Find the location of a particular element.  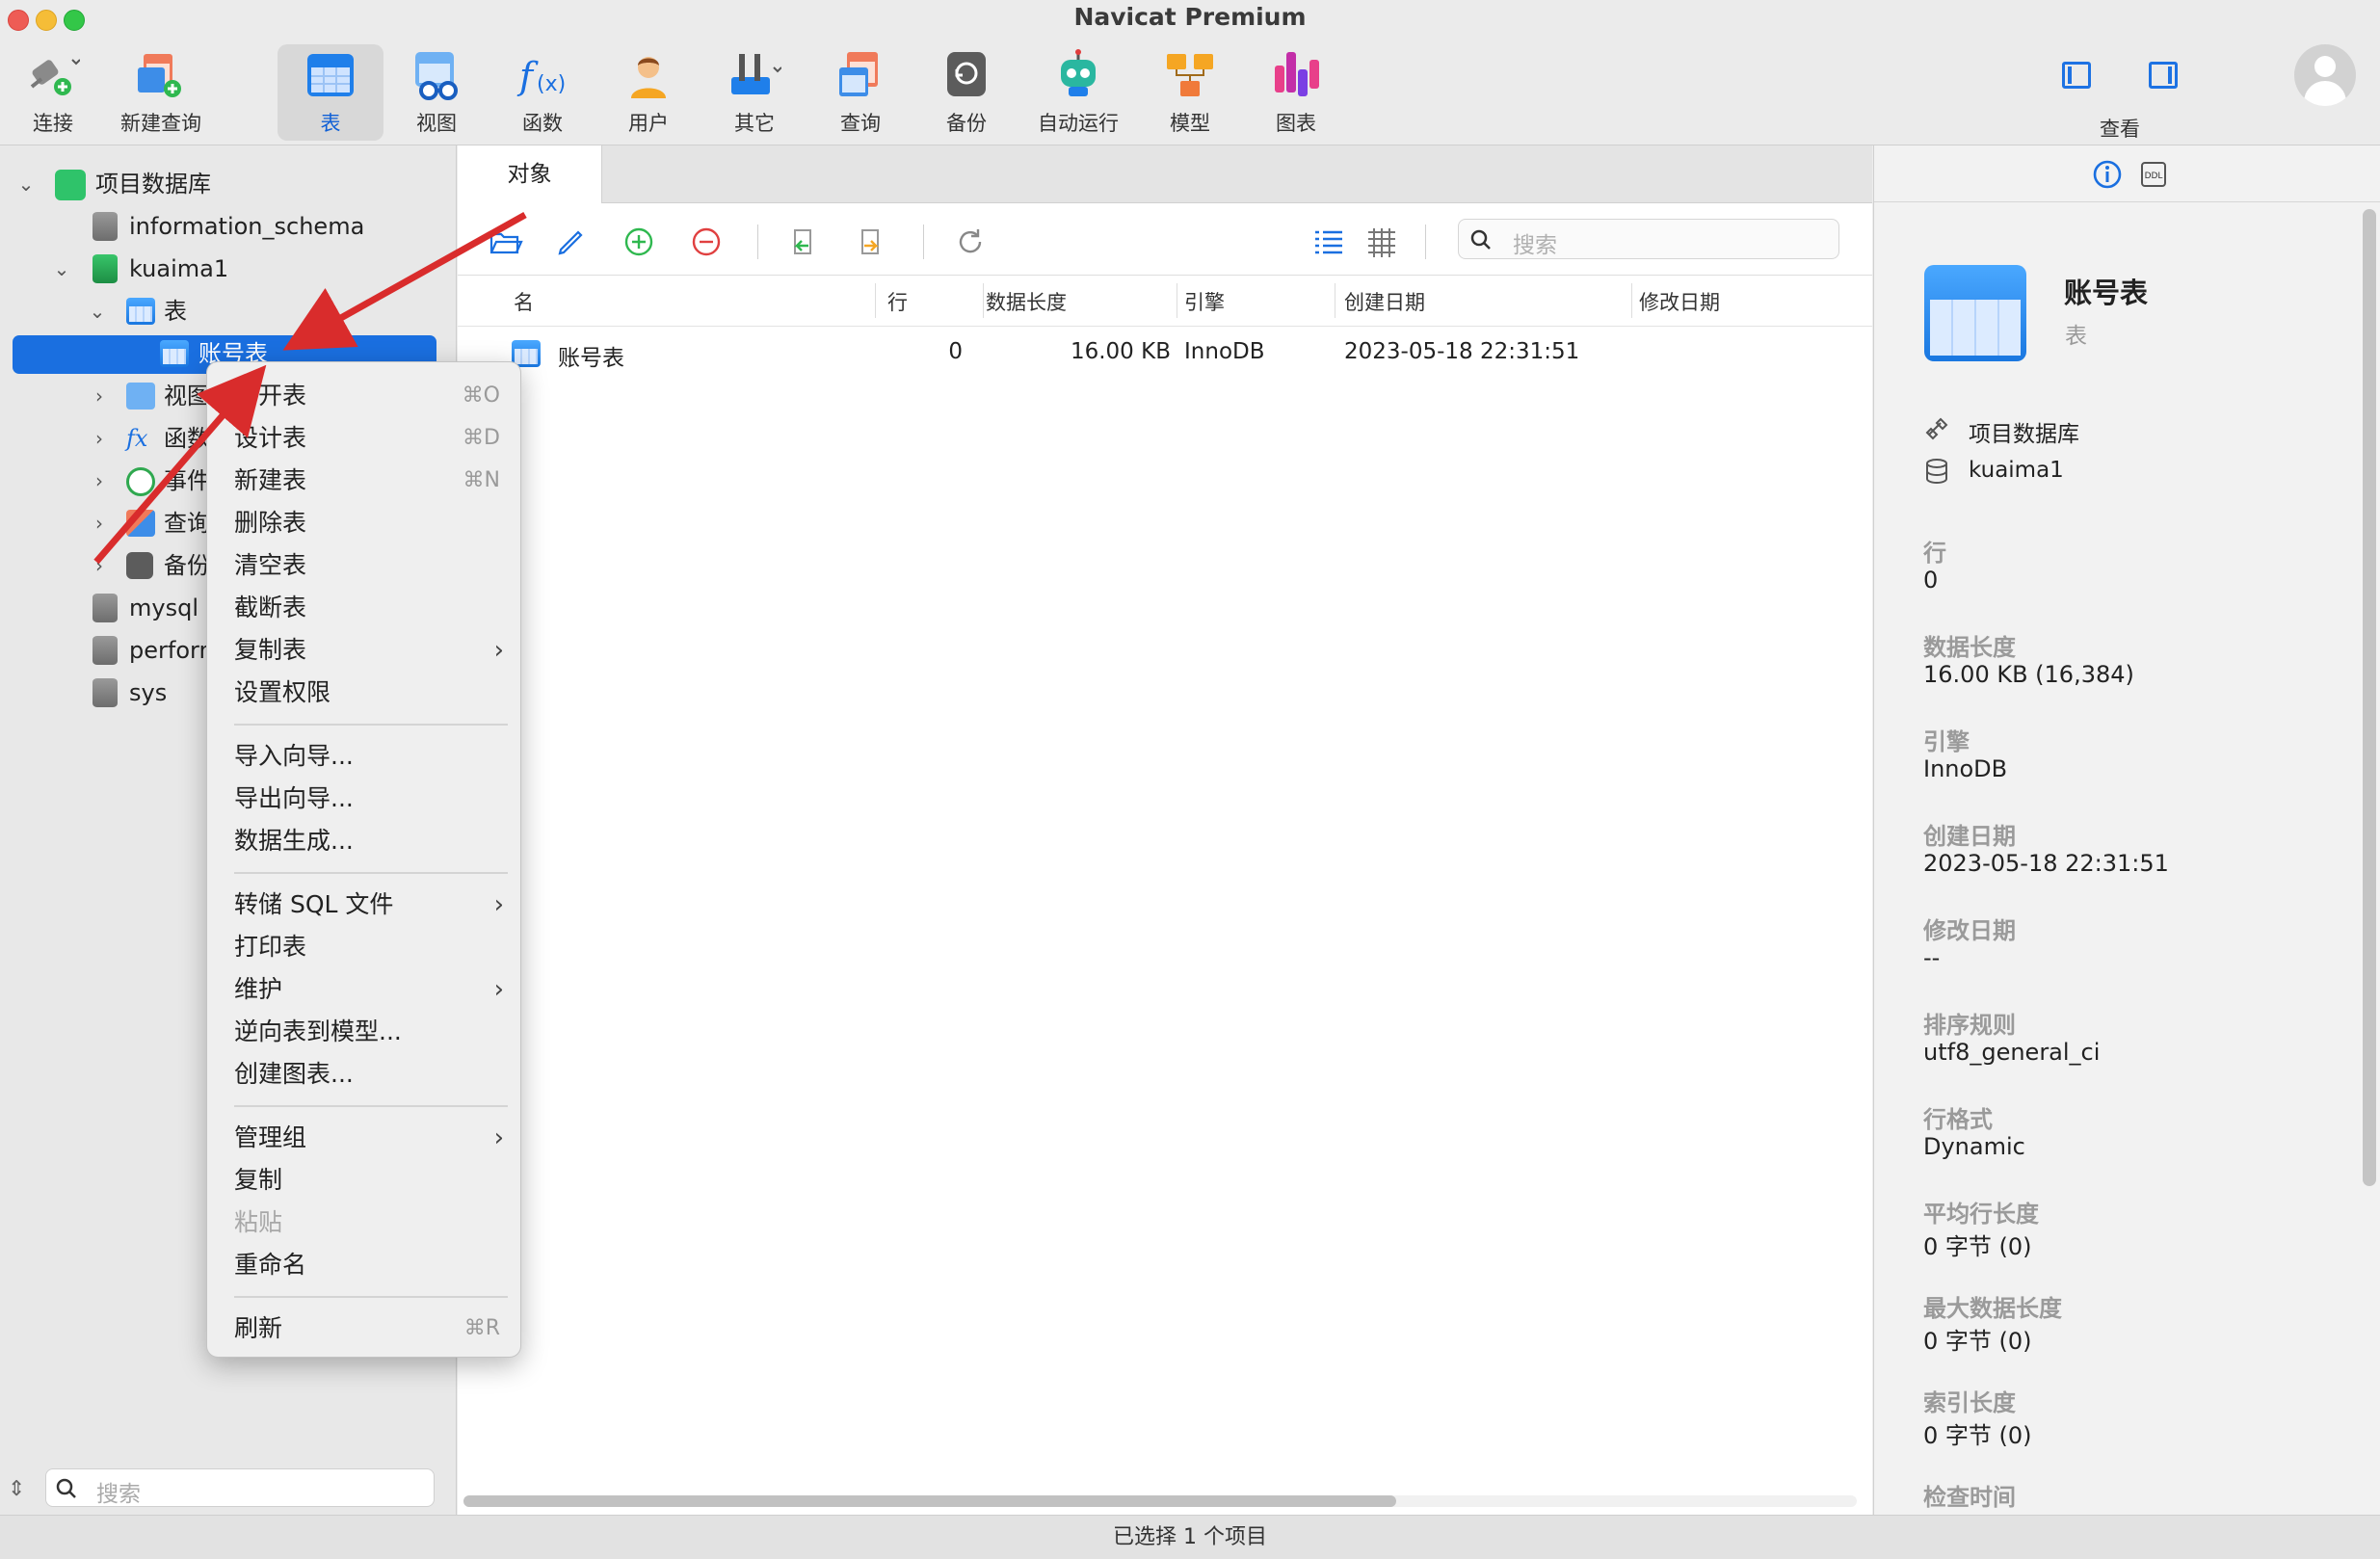

menu-truncate-table: 截断表 is located at coordinates (369, 608).